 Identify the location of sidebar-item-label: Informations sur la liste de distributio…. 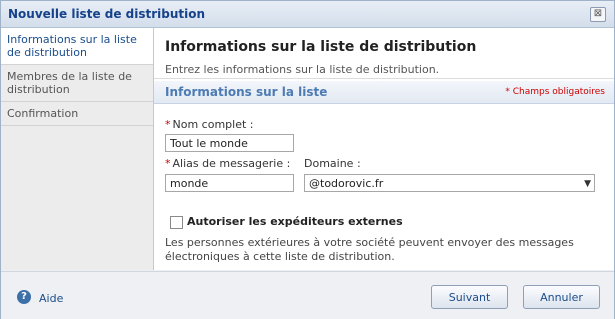
(72, 46).